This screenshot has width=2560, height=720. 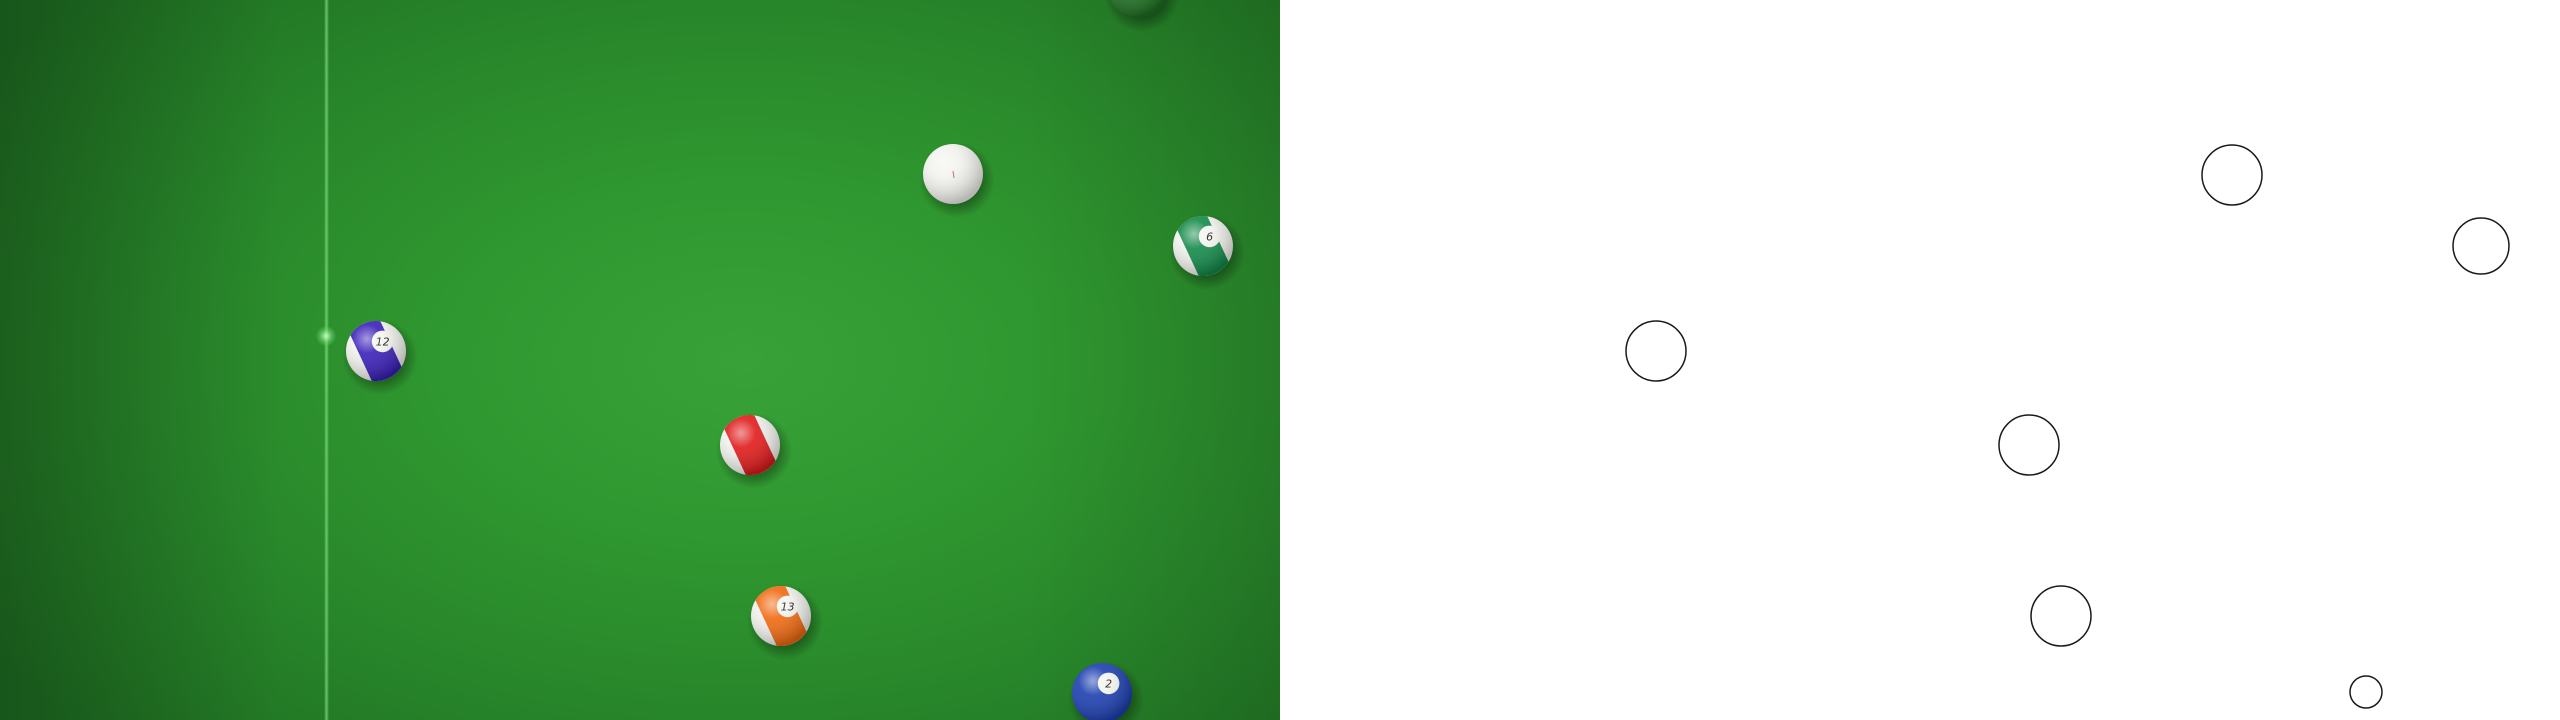 What do you see at coordinates (1142, 16) in the screenshot?
I see `partial-top` at bounding box center [1142, 16].